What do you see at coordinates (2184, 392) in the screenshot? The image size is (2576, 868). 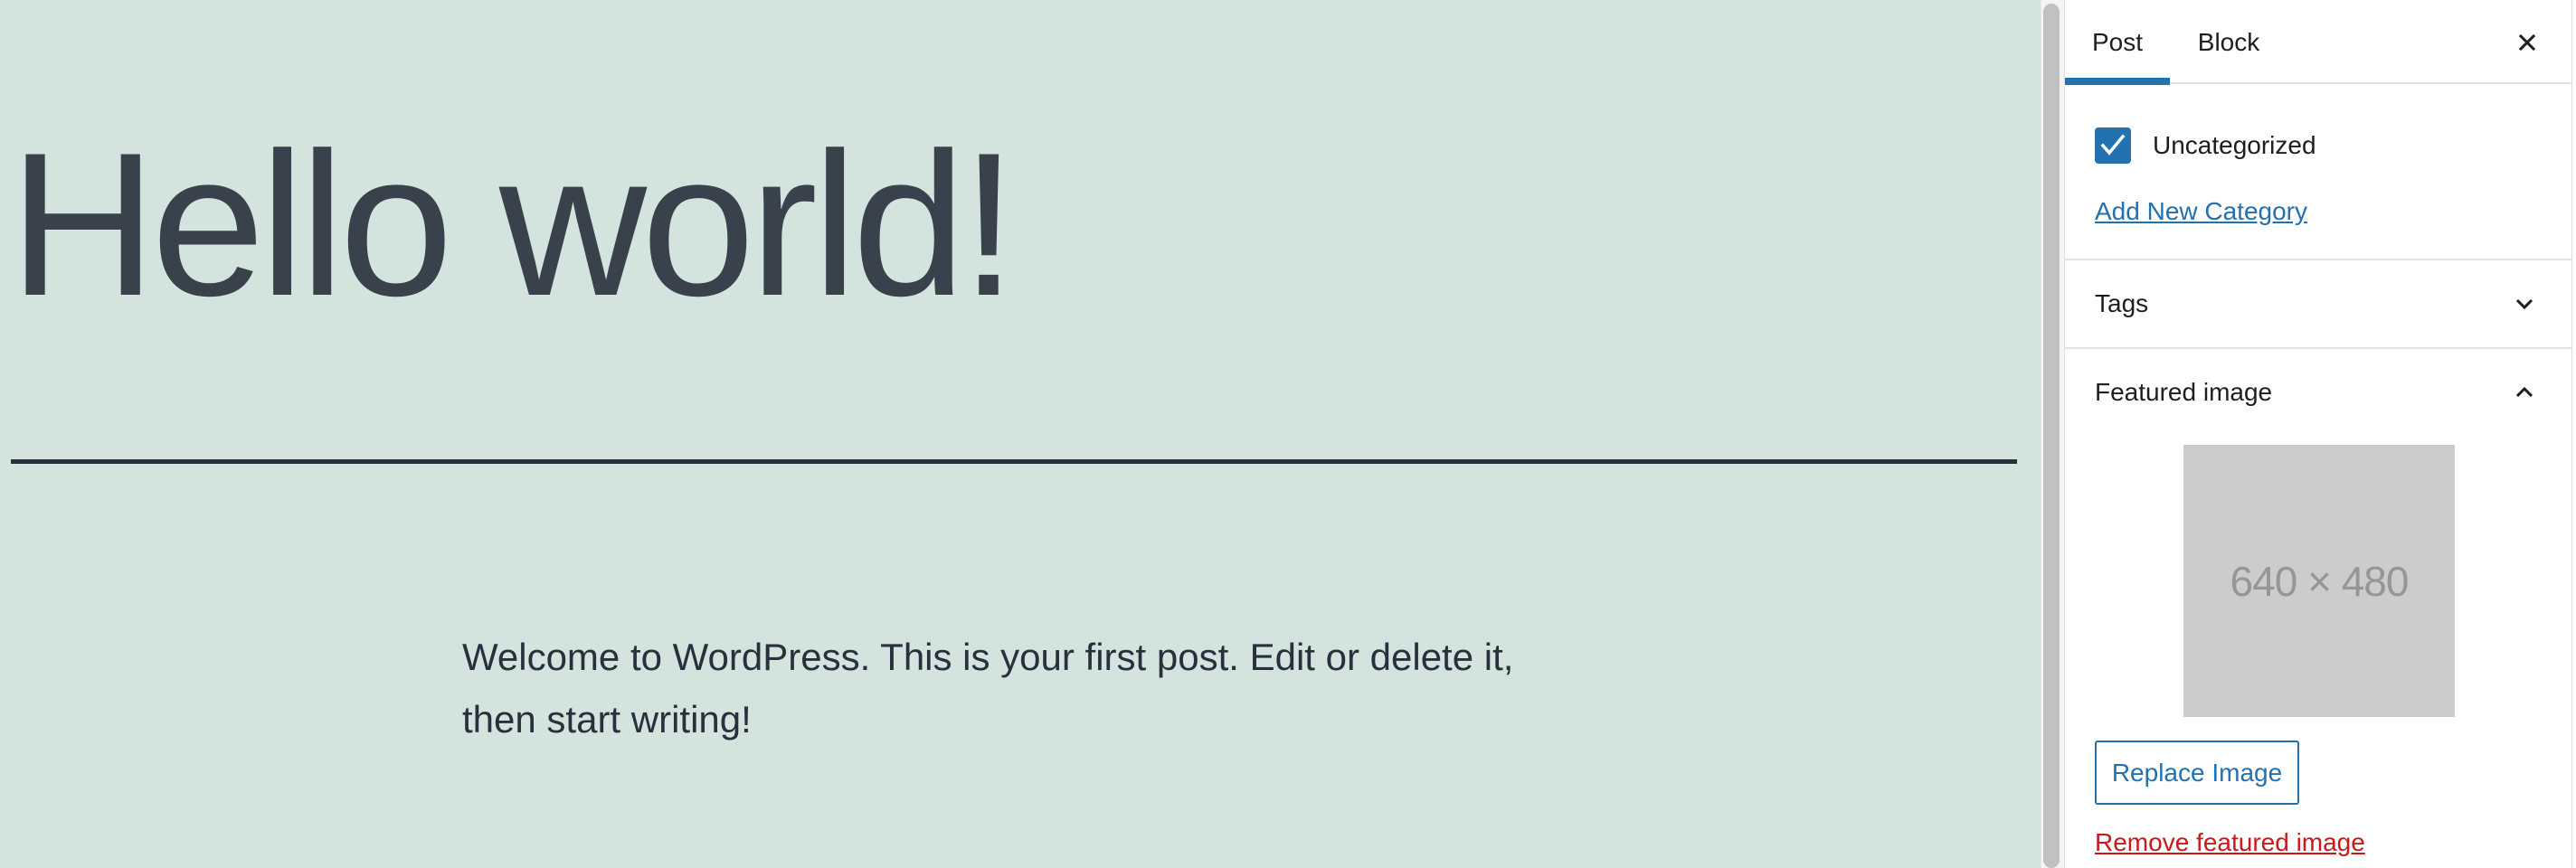 I see `featured-image-panel-title: Featured image` at bounding box center [2184, 392].